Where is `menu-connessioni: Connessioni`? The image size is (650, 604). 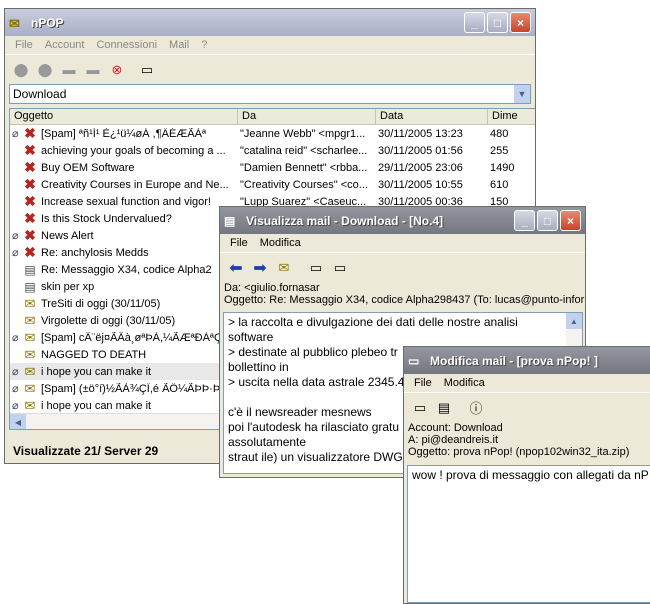
menu-connessioni: Connessioni is located at coordinates (126, 45).